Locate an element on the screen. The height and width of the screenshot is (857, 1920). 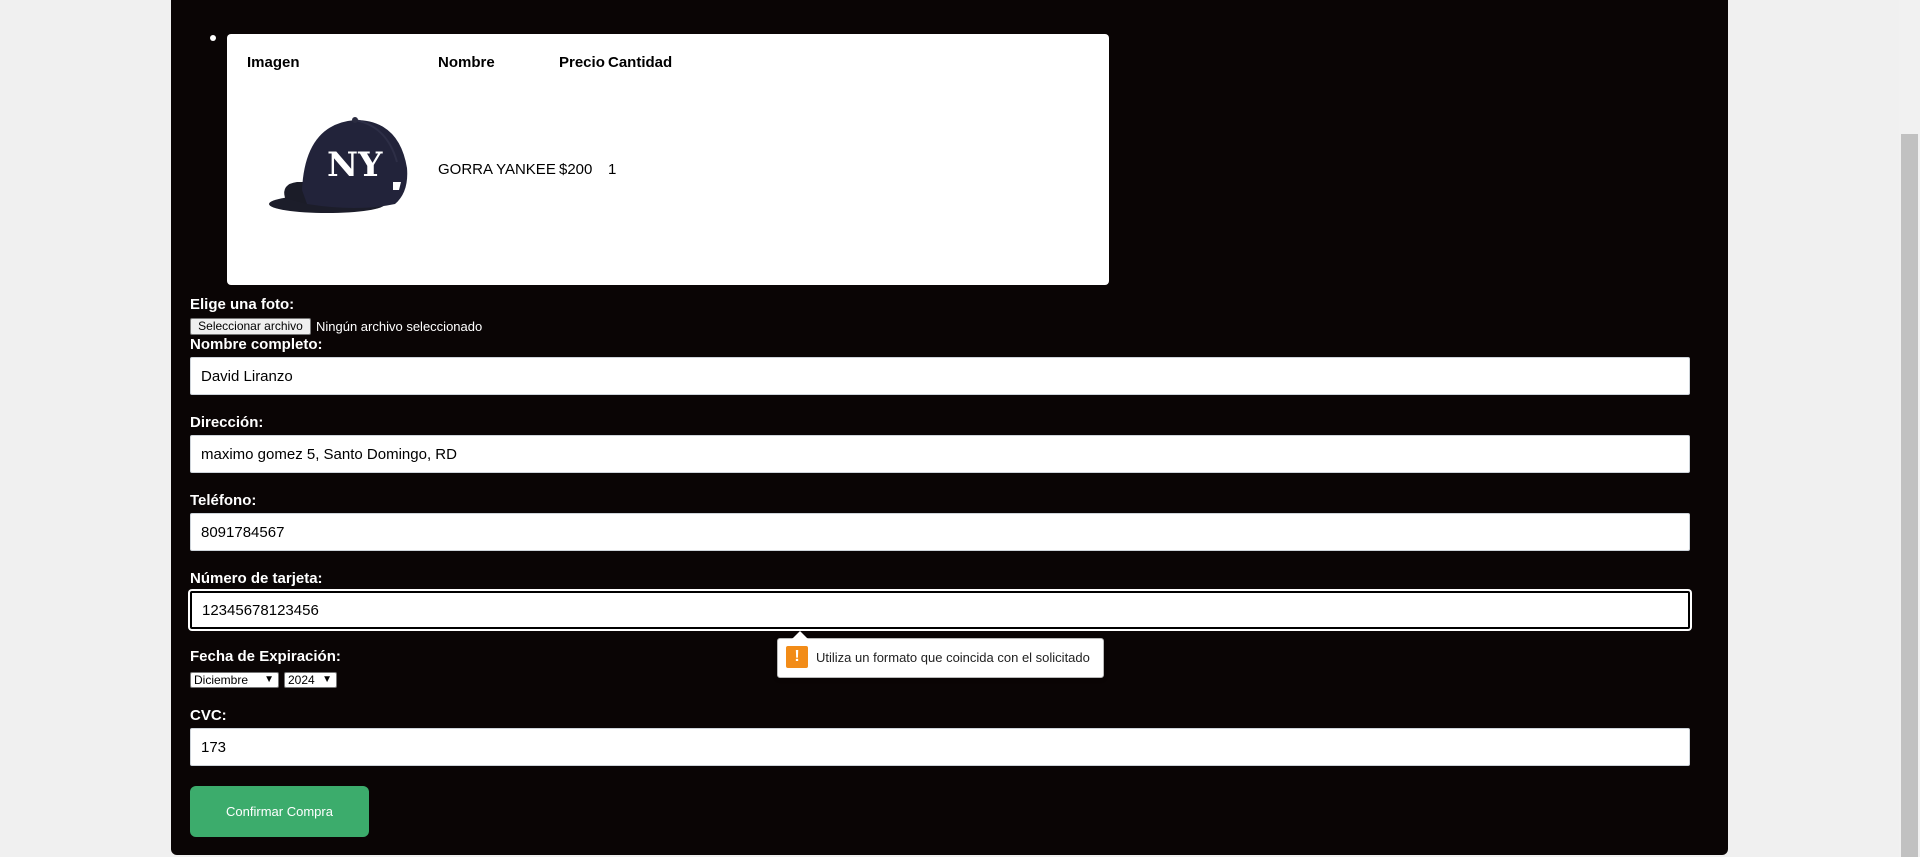
card-number-input is located at coordinates (940, 610).